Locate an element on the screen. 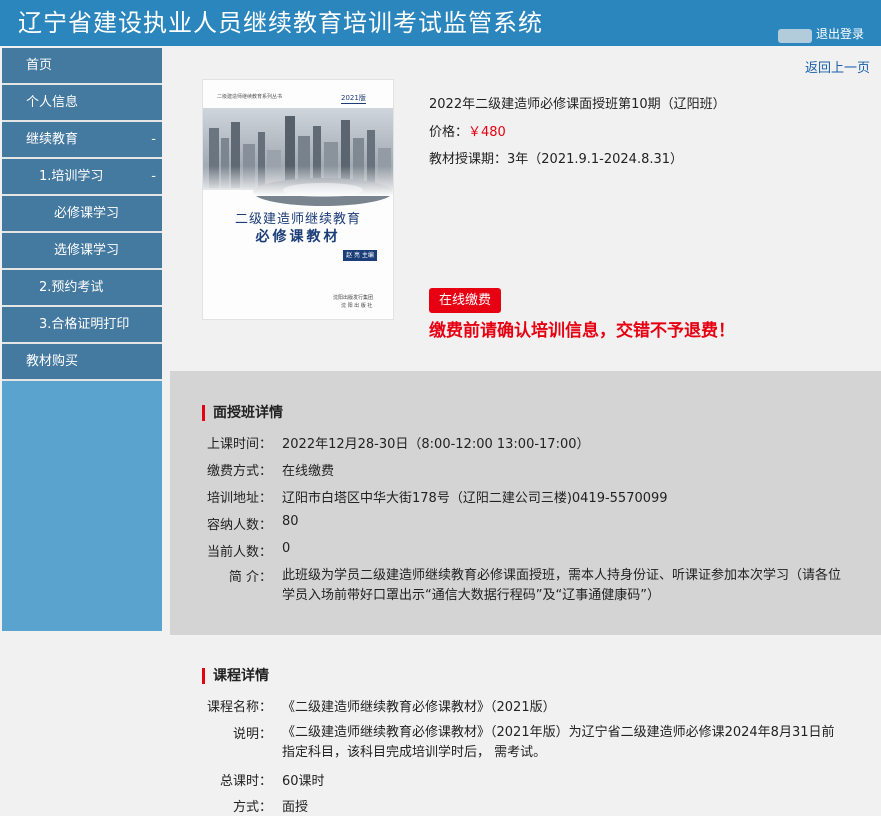  sidebar-item-required-courses: 必修课学习 is located at coordinates (82, 214).